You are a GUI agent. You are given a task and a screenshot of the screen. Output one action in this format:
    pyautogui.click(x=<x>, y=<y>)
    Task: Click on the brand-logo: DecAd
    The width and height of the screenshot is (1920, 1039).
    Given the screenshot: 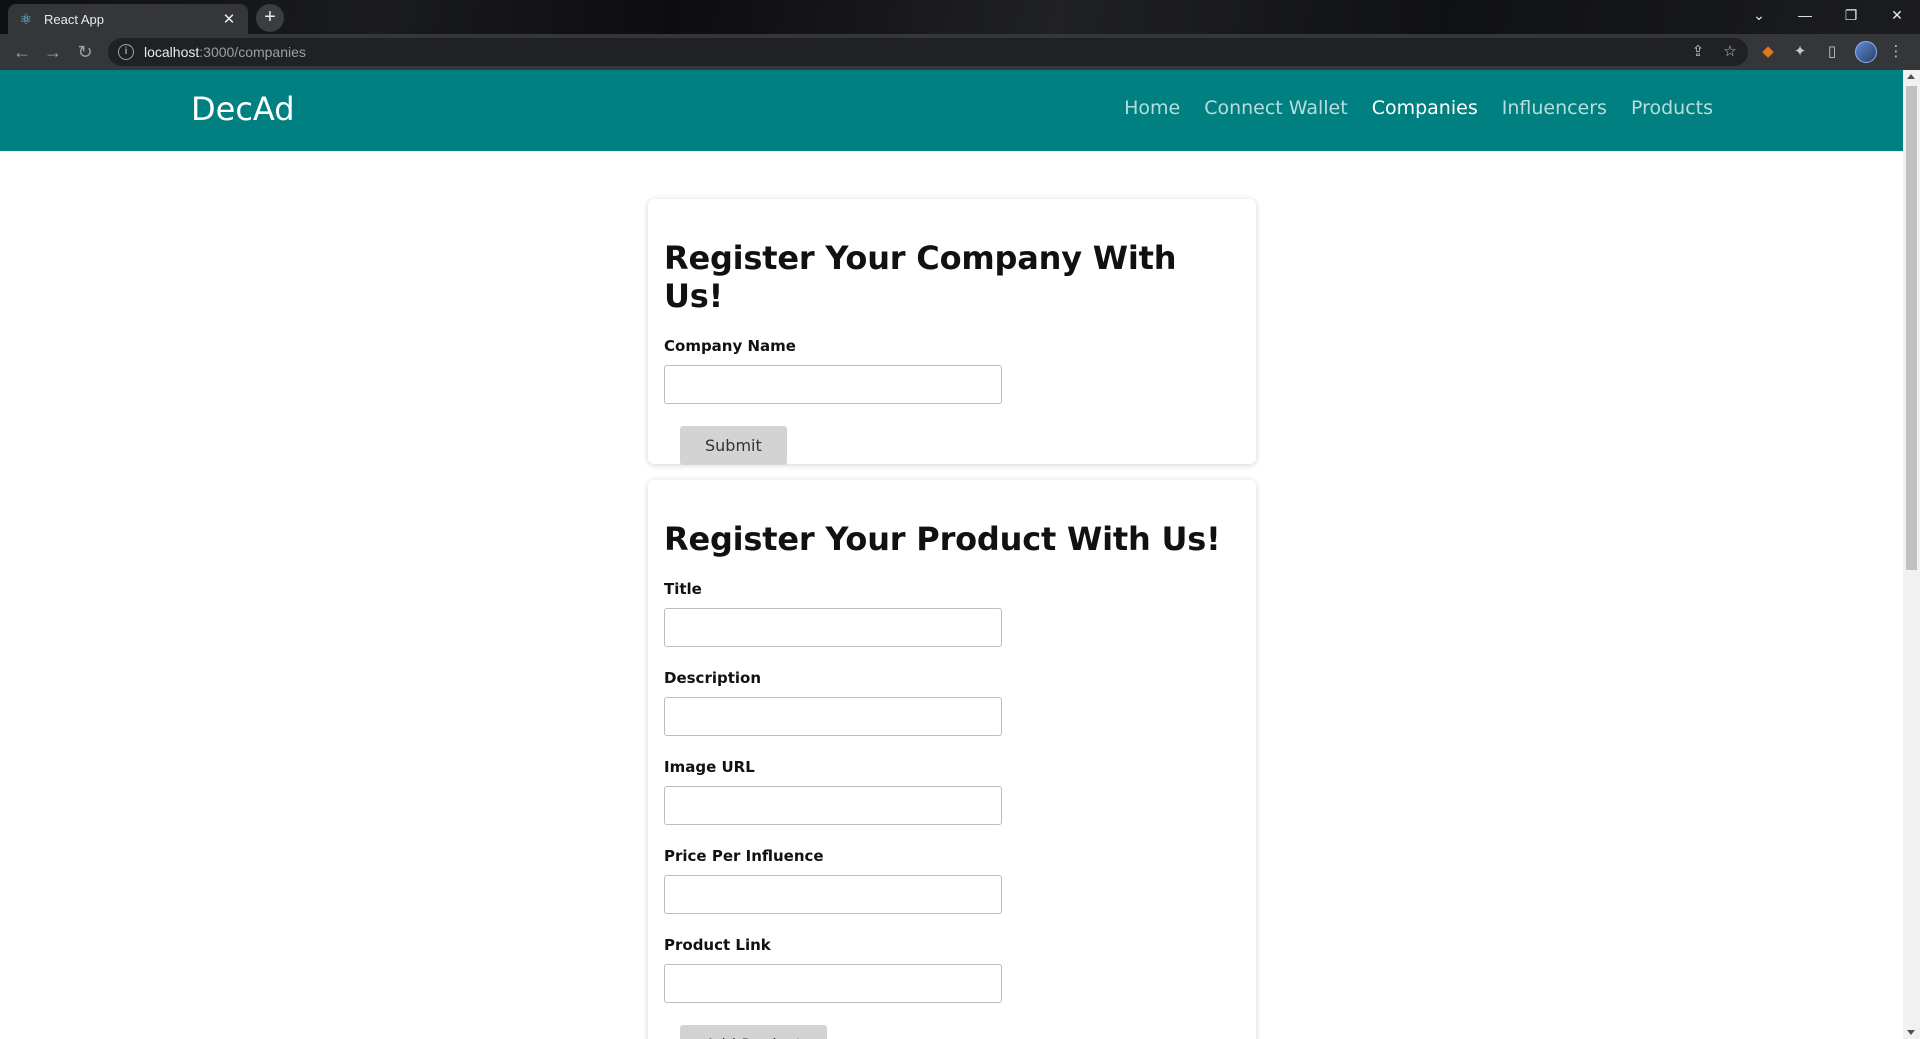 What is the action you would take?
    pyautogui.click(x=243, y=109)
    